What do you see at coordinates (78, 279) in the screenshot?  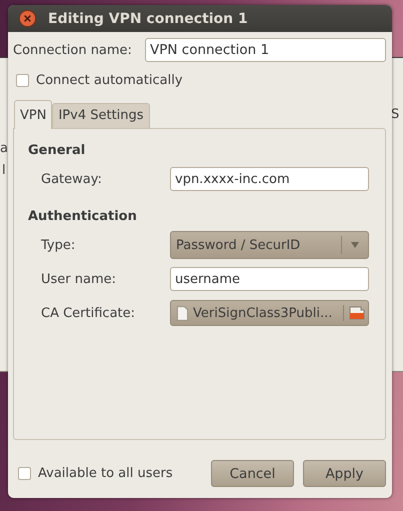 I see `field-label: User name:` at bounding box center [78, 279].